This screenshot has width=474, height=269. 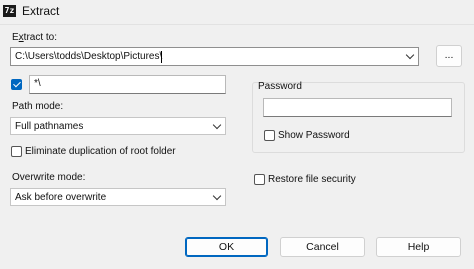 What do you see at coordinates (214, 56) in the screenshot?
I see `extract-path-combo: C:\Users\todds\Desktop\Pictures\` at bounding box center [214, 56].